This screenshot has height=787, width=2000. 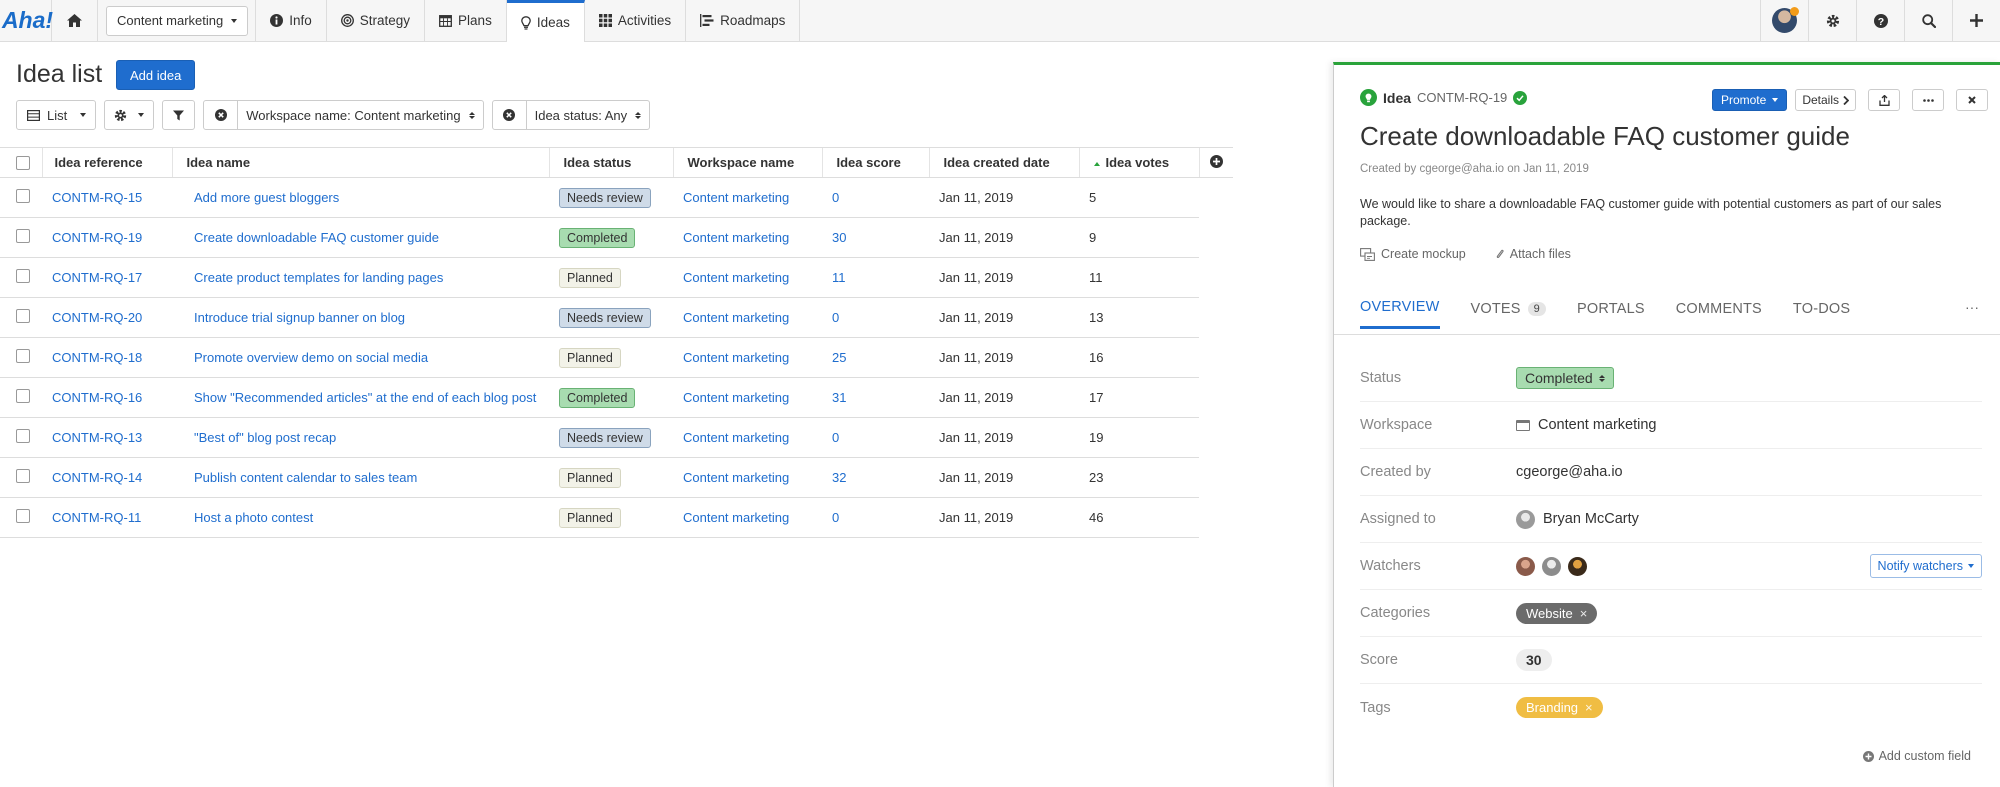 What do you see at coordinates (129, 115) in the screenshot?
I see `list-settings-button` at bounding box center [129, 115].